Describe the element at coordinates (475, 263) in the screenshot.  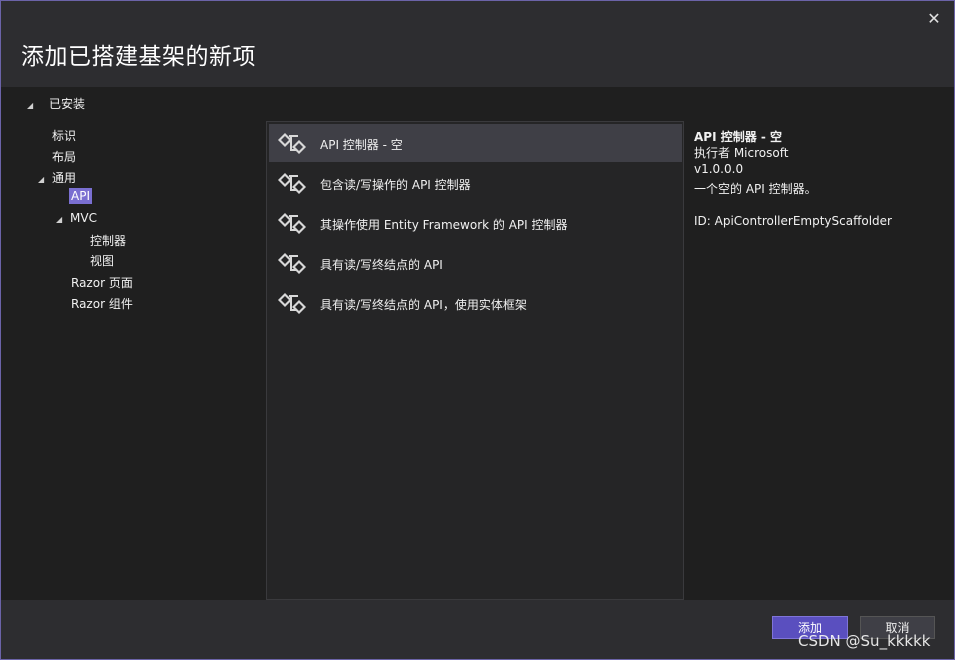
I see `template-item: 具有读/写终结点的 API` at that location.